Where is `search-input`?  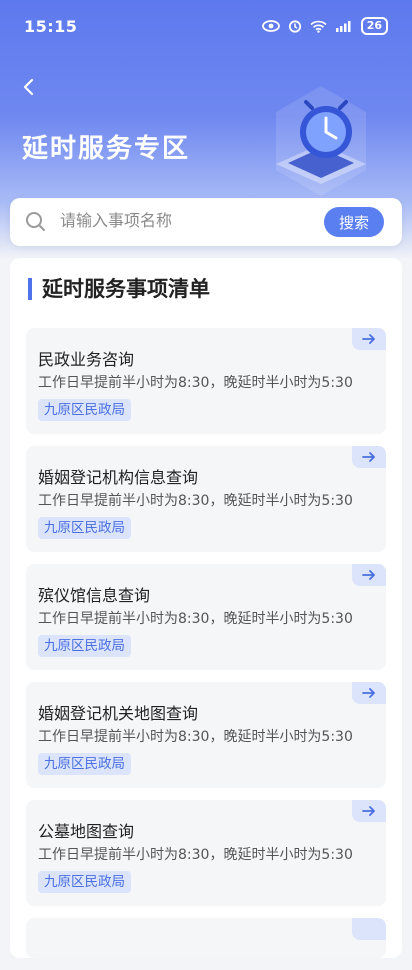 search-input is located at coordinates (184, 222).